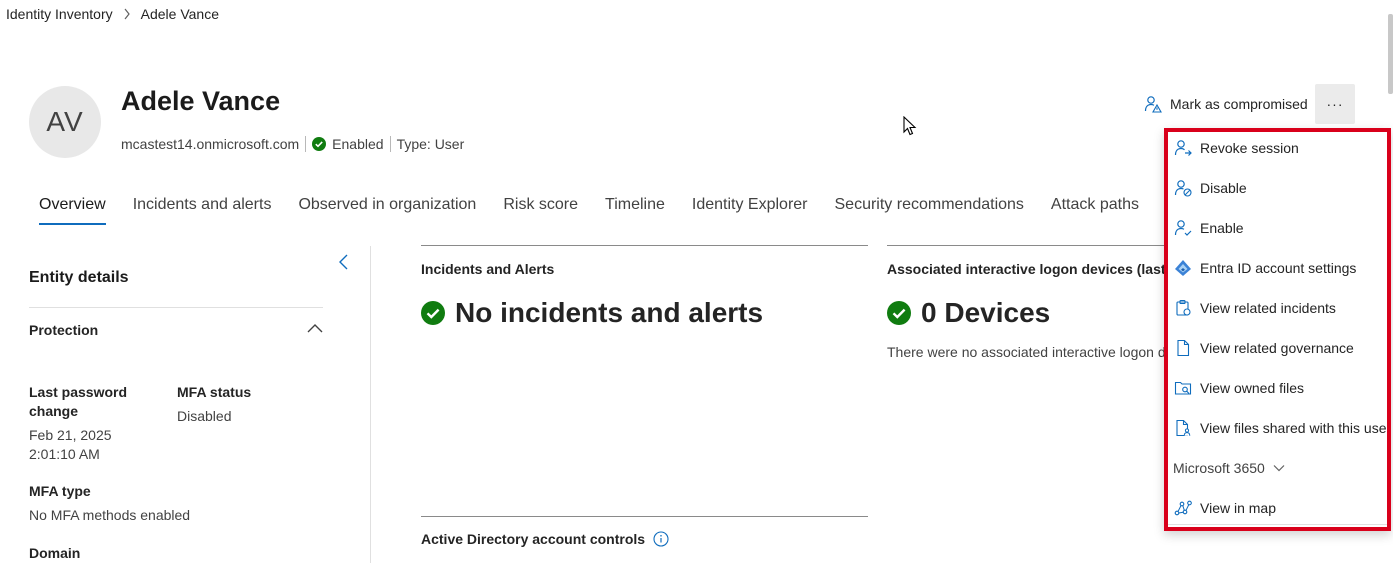 The image size is (1393, 563). I want to click on more-actions-button: ···, so click(1335, 104).